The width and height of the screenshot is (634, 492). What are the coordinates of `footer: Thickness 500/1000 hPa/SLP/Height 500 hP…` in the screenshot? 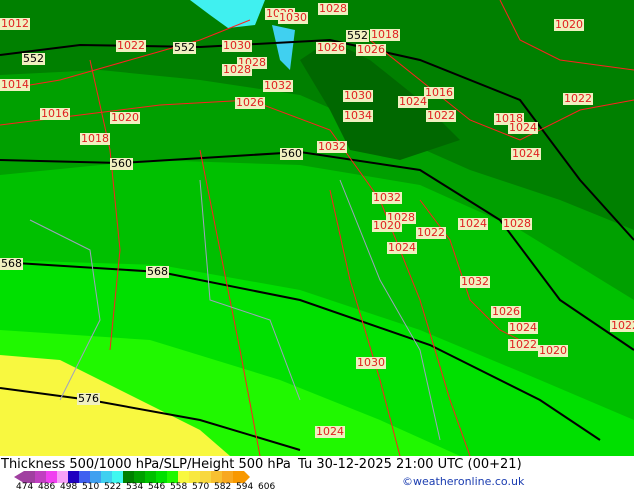 It's located at (317, 474).